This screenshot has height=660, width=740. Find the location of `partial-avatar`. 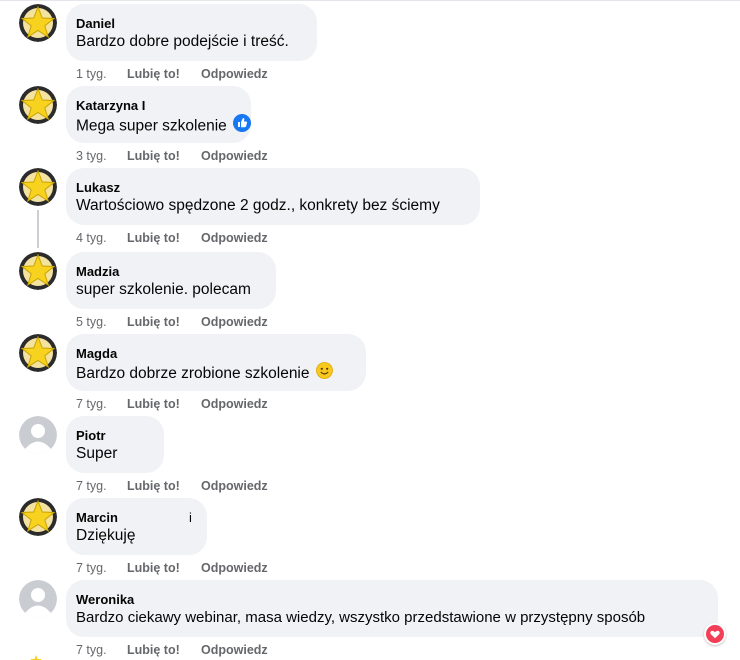

partial-avatar is located at coordinates (36, 657).